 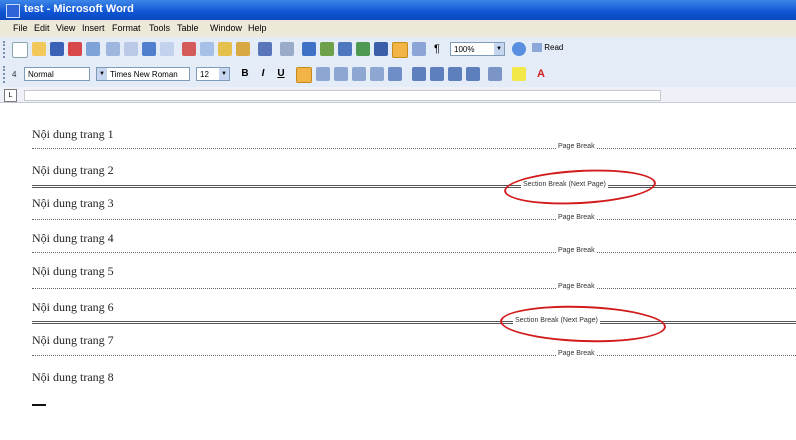 What do you see at coordinates (207, 49) in the screenshot?
I see `copy-icon` at bounding box center [207, 49].